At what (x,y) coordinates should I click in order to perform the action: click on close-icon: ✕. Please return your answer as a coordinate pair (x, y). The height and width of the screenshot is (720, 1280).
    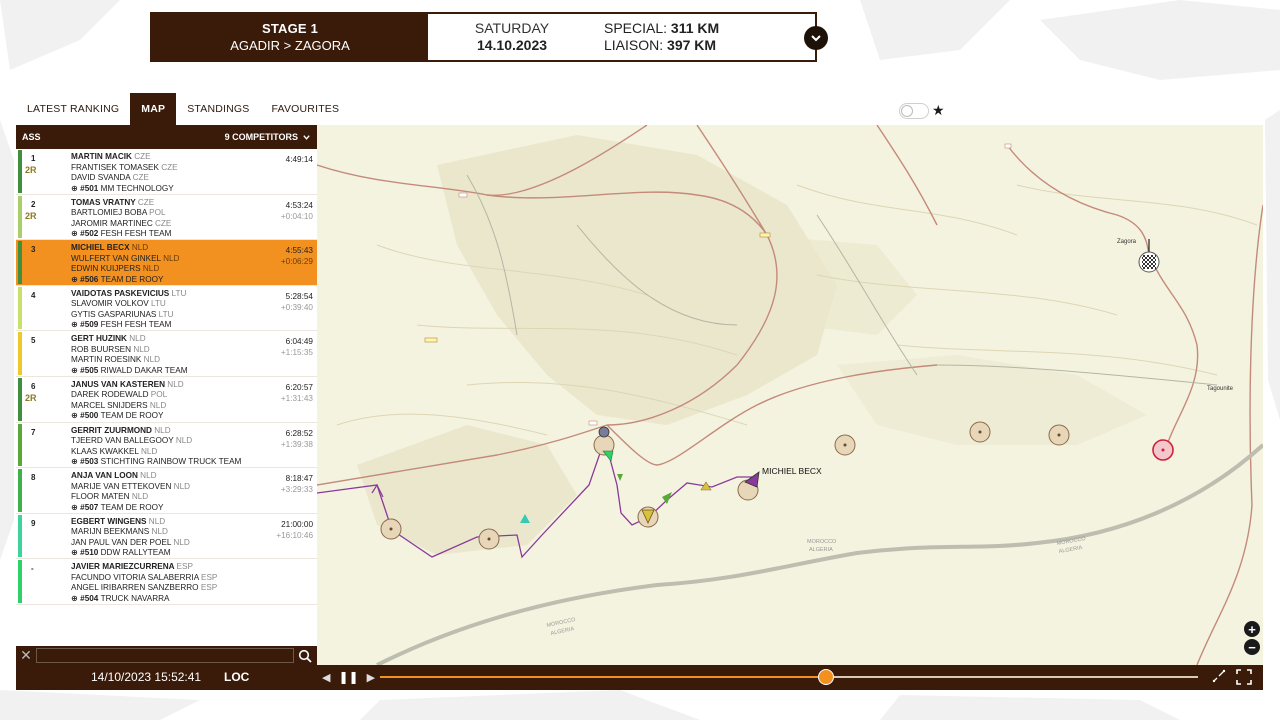
    Looking at the image, I should click on (26, 655).